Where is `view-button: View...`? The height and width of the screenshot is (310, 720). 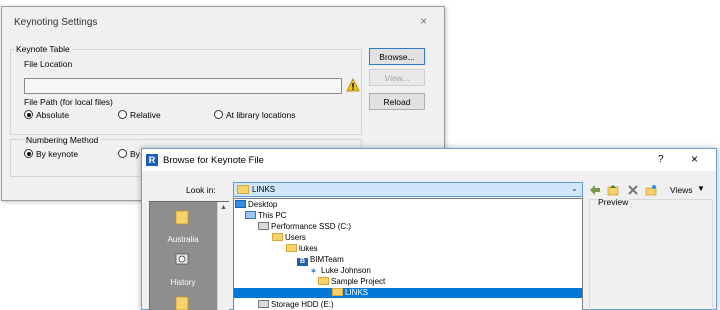
view-button: View... is located at coordinates (397, 77).